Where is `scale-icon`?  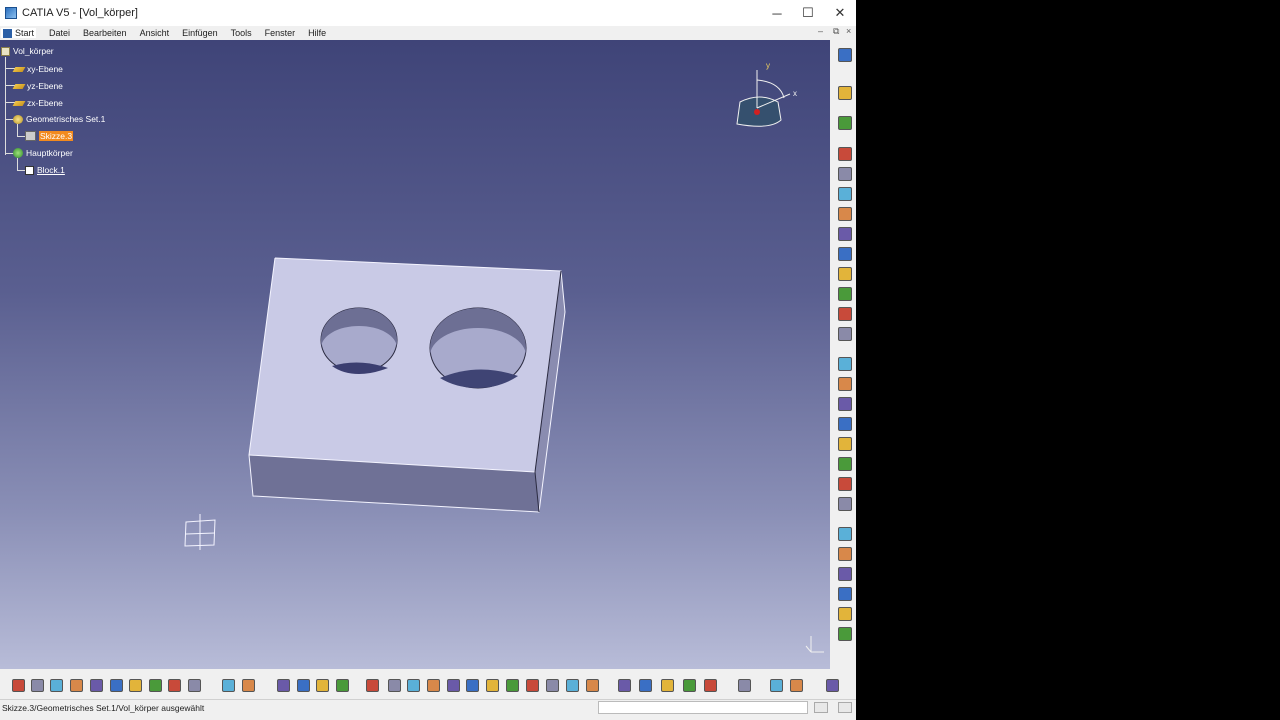
scale-icon is located at coordinates (845, 614).